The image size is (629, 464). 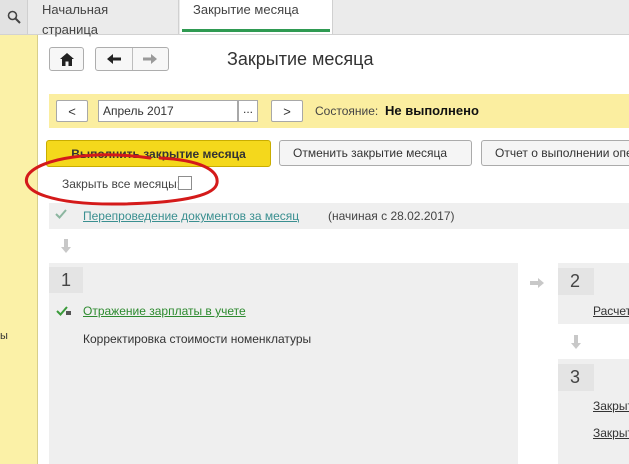 What do you see at coordinates (168, 111) in the screenshot?
I see `period-field: Апрель 2017` at bounding box center [168, 111].